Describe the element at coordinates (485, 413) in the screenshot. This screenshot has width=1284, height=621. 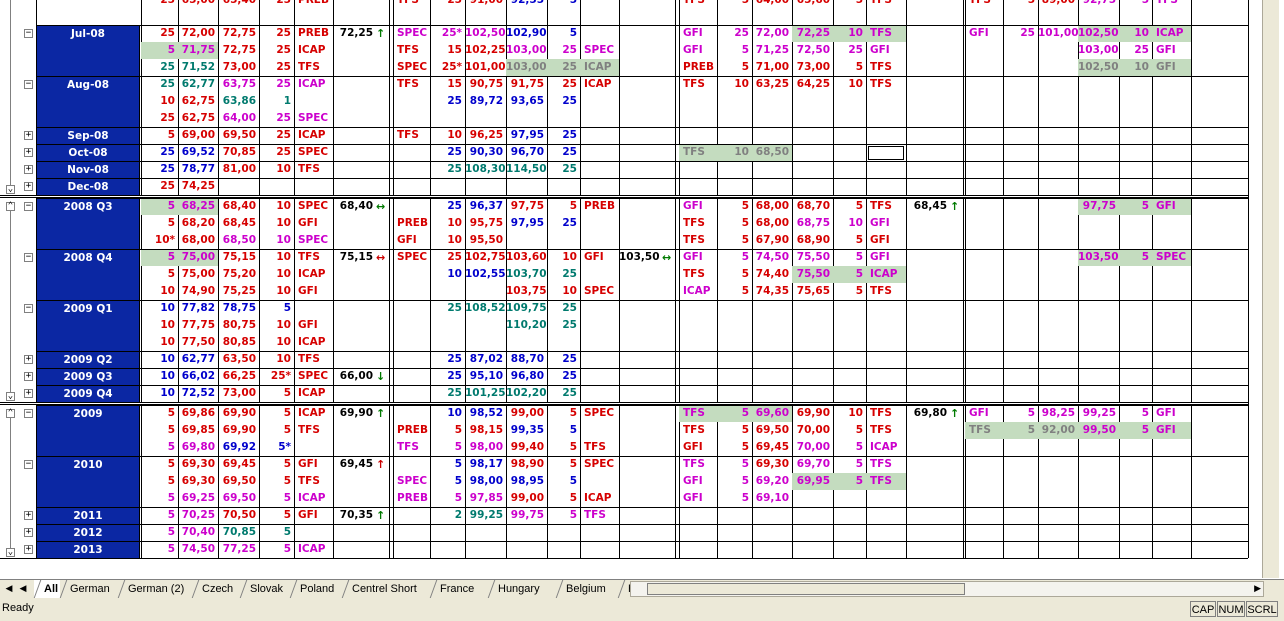
I see `grid-cell: 98,52` at that location.